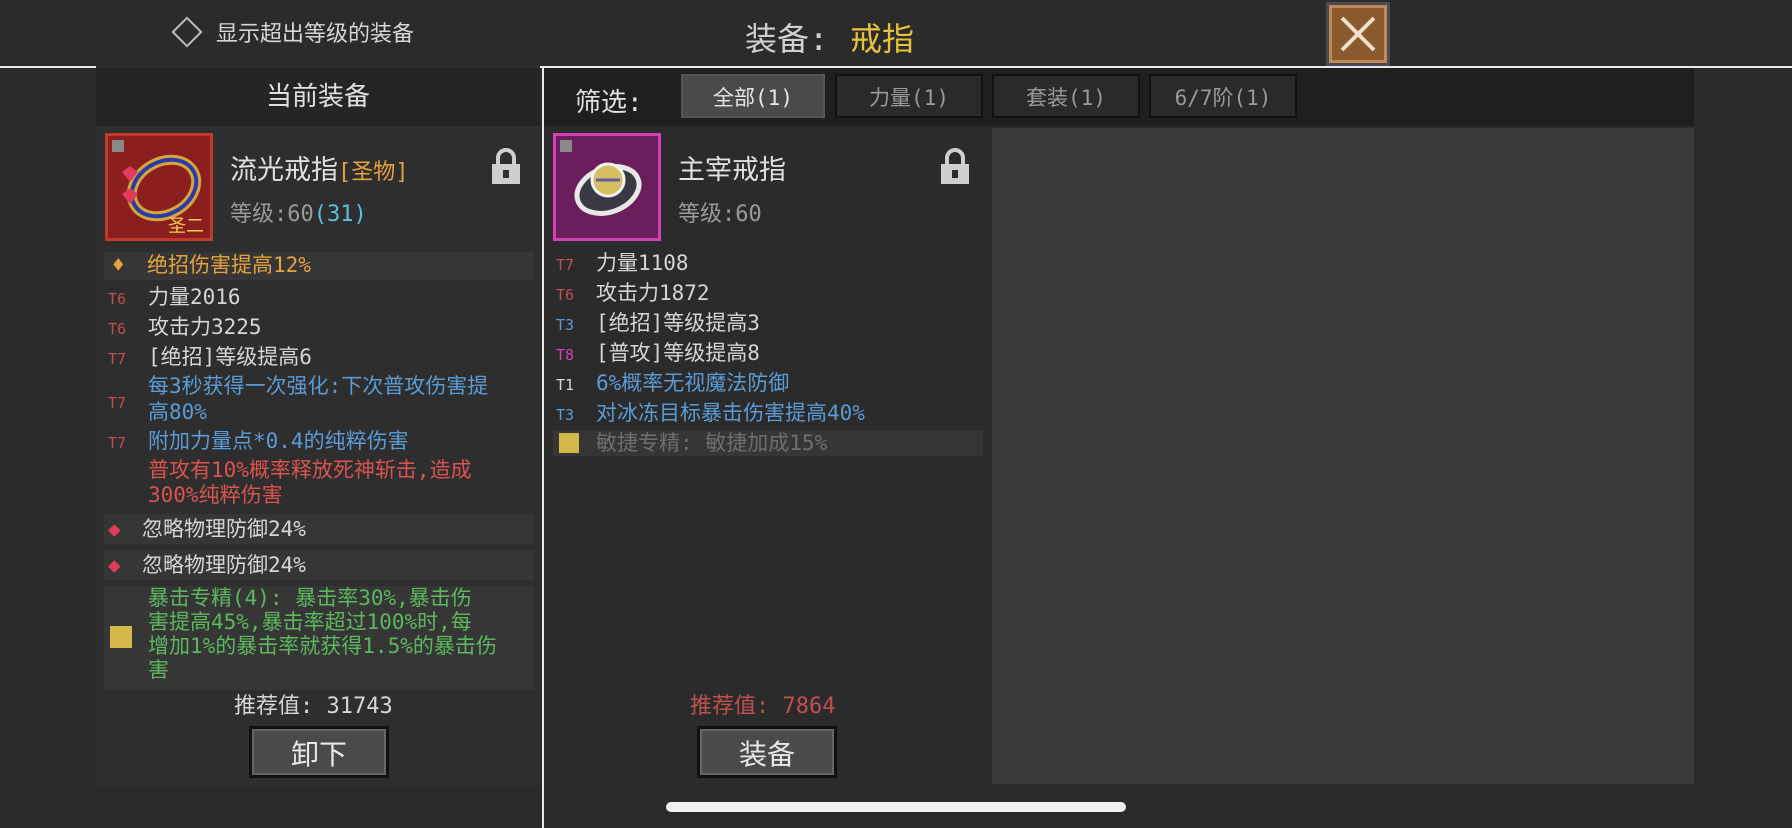 Image resolution: width=1792 pixels, height=828 pixels. I want to click on stat-text-multiline: 普攻有10%概率释放死神斩击,造成 300%纯粹伤害, so click(310, 483).